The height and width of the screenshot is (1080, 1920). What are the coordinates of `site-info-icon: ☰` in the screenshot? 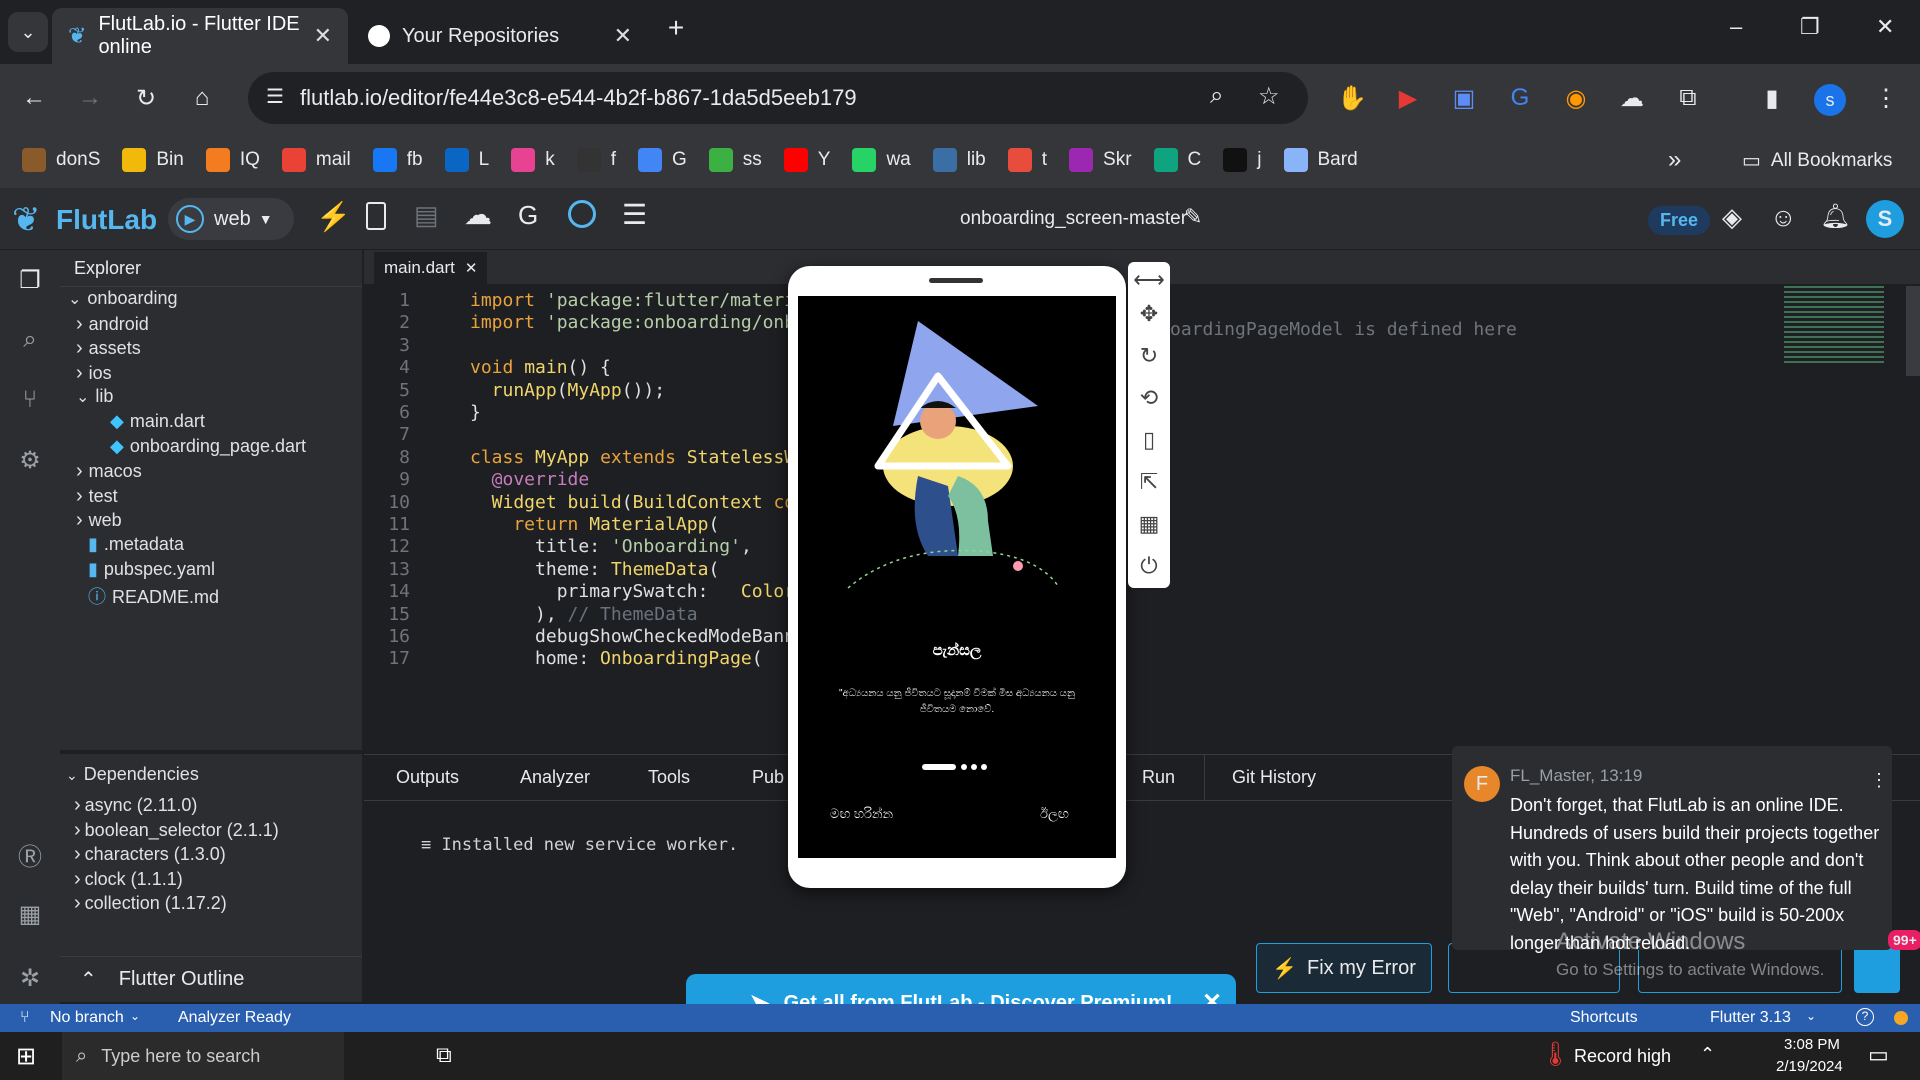 It's located at (275, 96).